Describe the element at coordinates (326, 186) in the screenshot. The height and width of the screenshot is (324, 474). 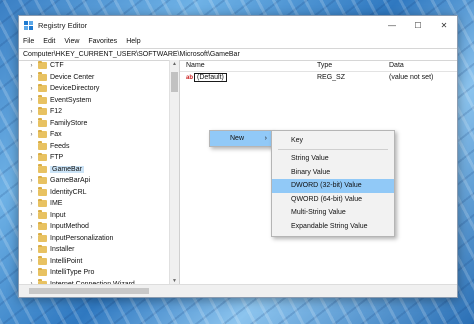
I see `menu-item-label: DWORD (32-bit) Value` at that location.